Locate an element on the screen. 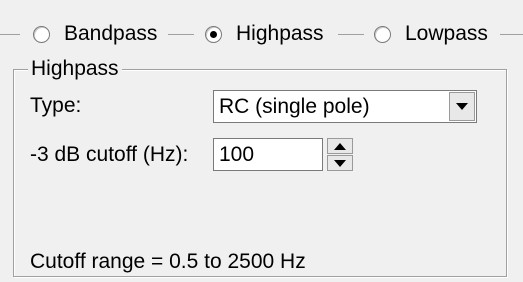 This screenshot has height=282, width=523. cutoff-input: 100 is located at coordinates (268, 154).